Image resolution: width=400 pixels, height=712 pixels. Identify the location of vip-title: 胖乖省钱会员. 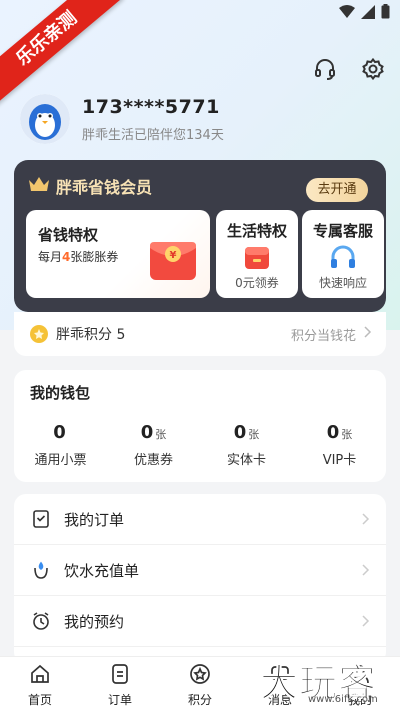
(104, 187).